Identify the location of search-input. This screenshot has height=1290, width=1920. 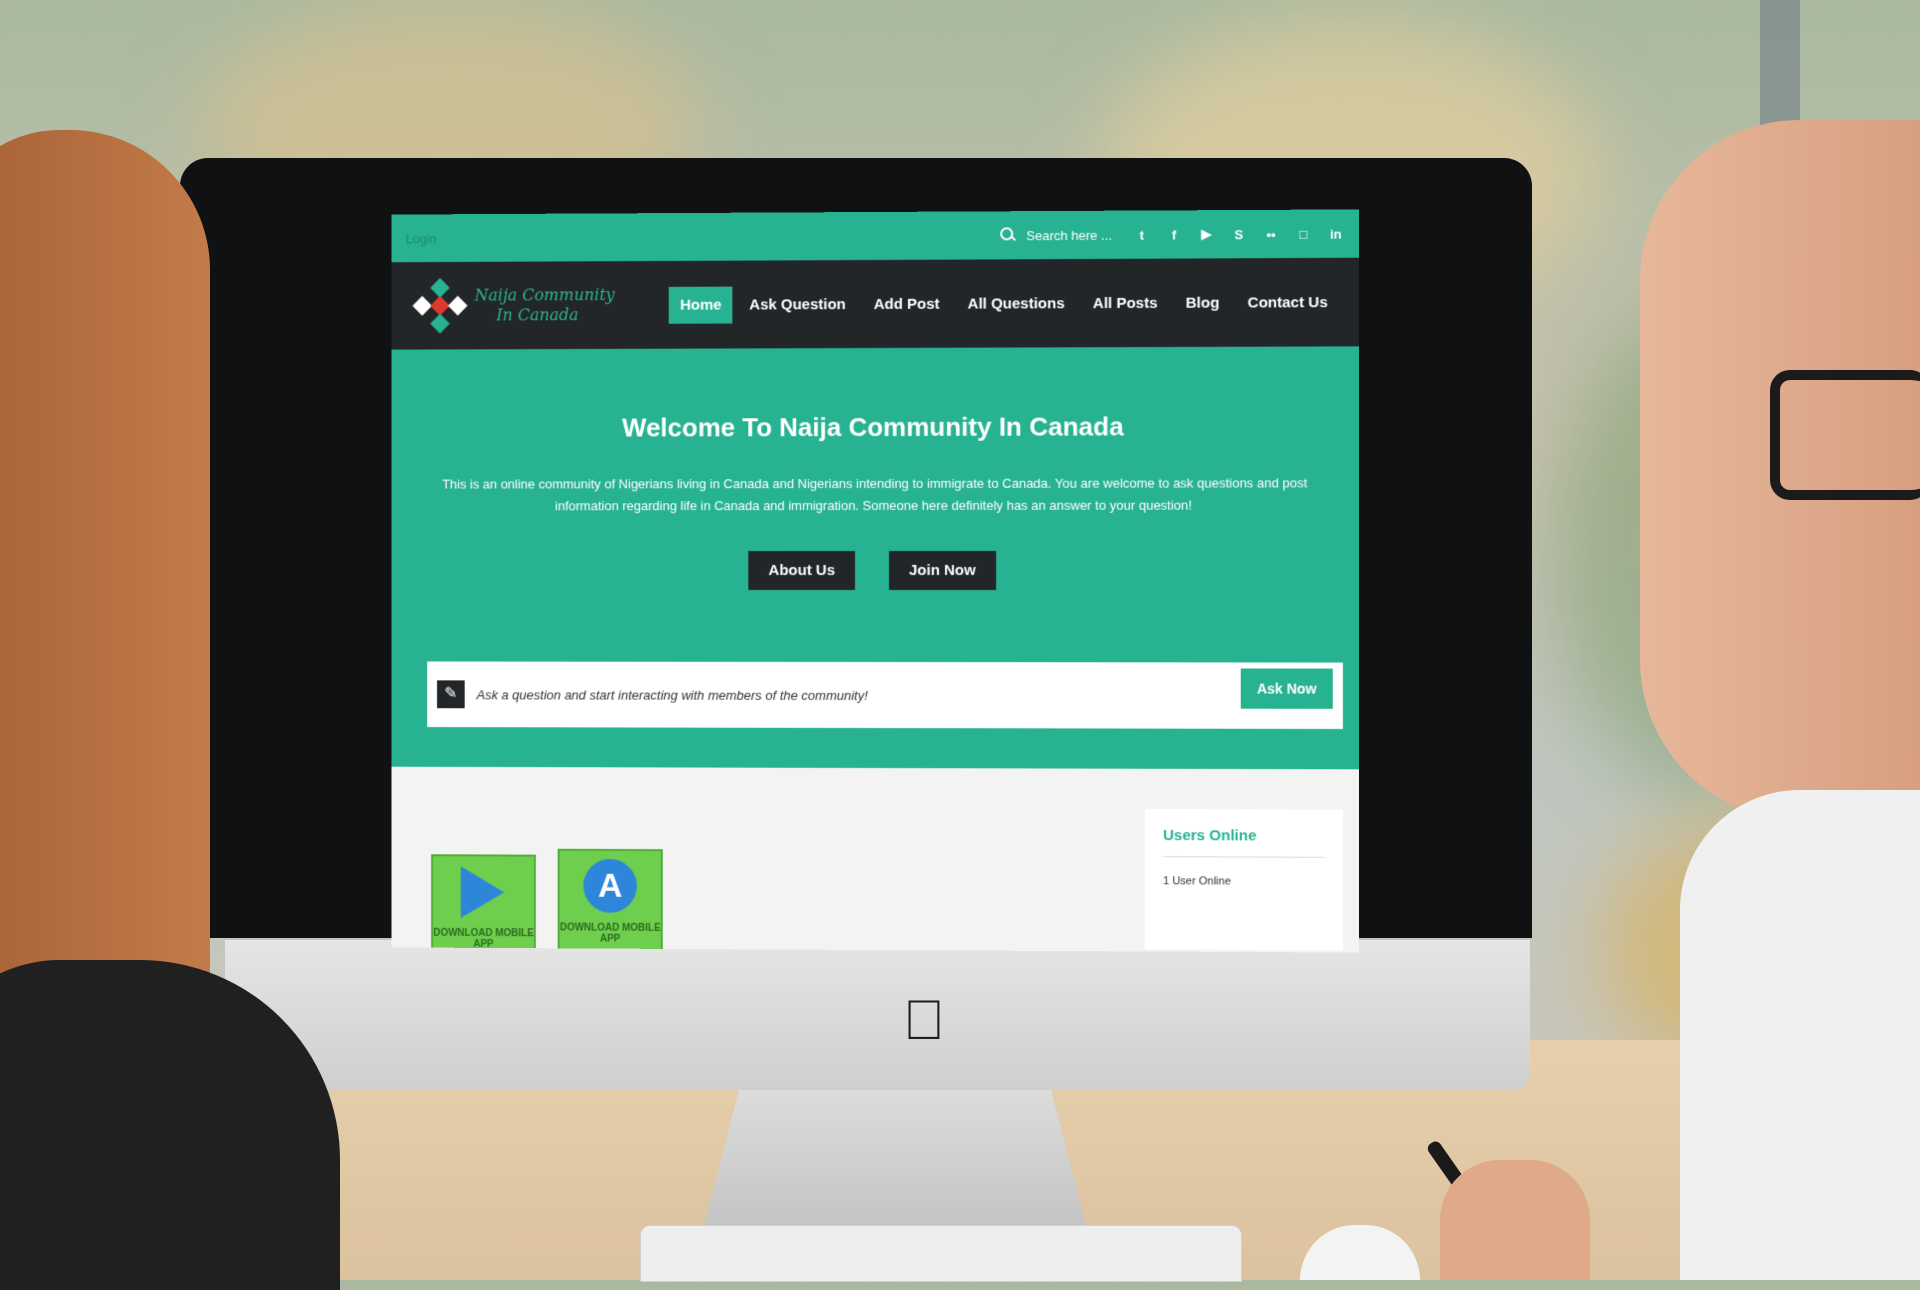
(1071, 235).